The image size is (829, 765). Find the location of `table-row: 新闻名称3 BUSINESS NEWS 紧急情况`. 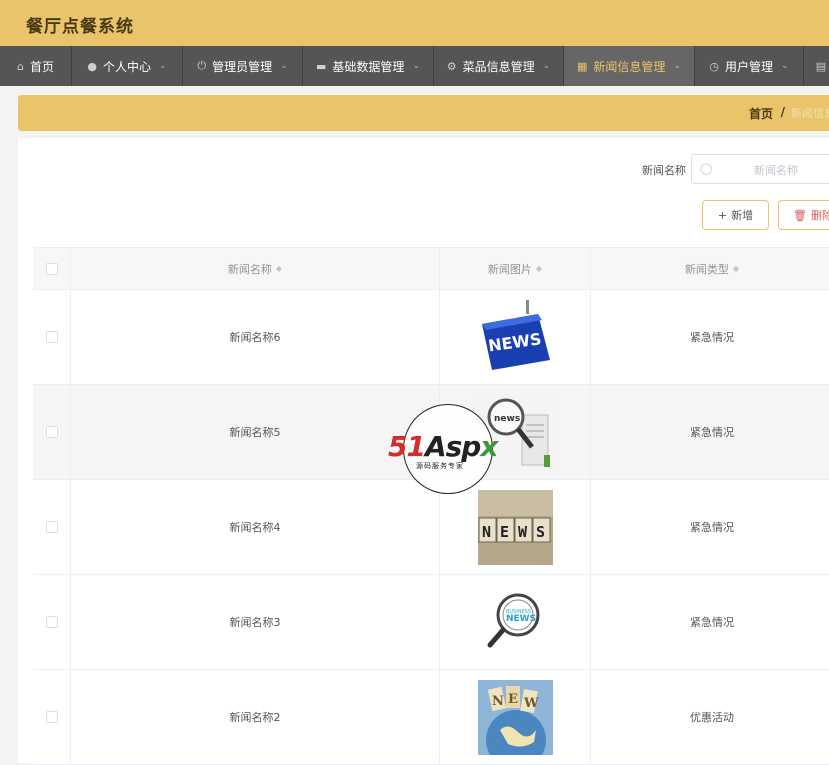

table-row: 新闻名称3 BUSINESS NEWS 紧急情况 is located at coordinates (431, 622).